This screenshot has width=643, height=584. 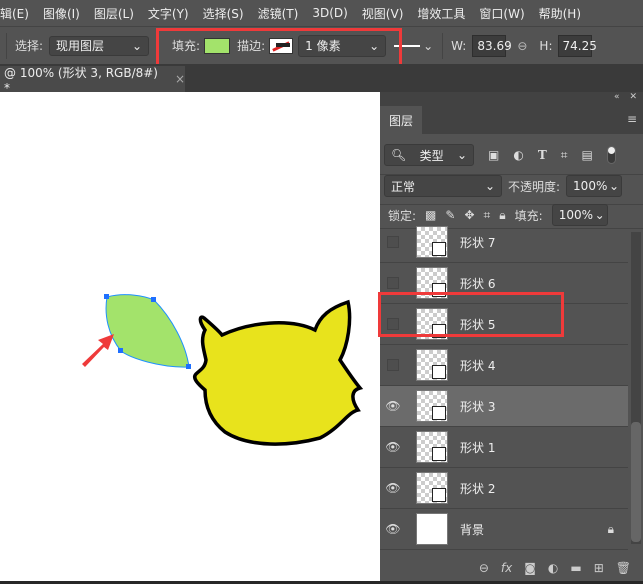 What do you see at coordinates (401, 120) in the screenshot?
I see `tab-layers: 图层` at bounding box center [401, 120].